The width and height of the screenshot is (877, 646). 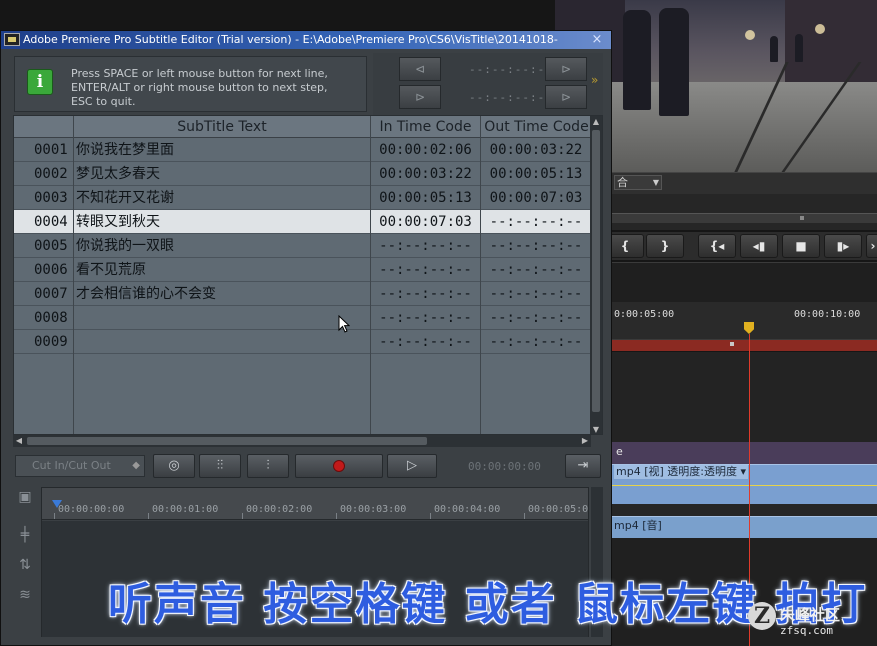 What do you see at coordinates (843, 246) in the screenshot?
I see `step-forward-icon: ▮▸` at bounding box center [843, 246].